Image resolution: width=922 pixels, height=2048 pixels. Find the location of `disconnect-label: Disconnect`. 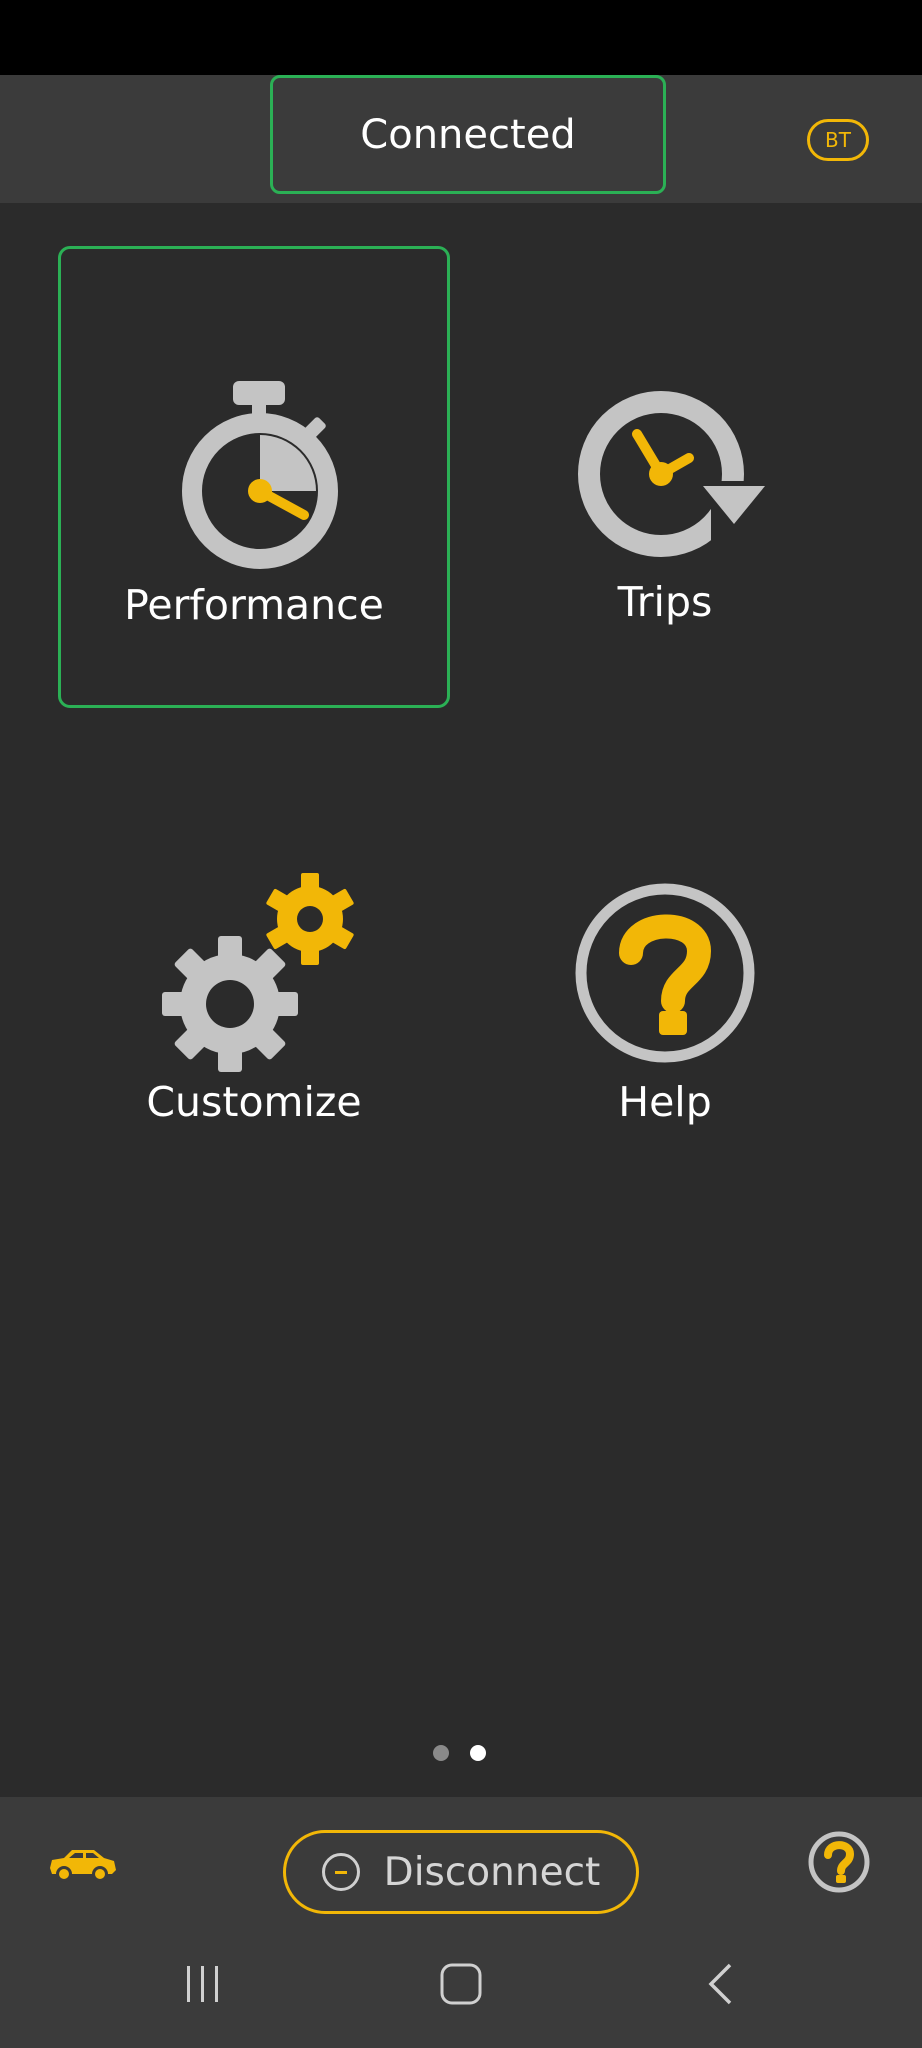

disconnect-label: Disconnect is located at coordinates (492, 1872).